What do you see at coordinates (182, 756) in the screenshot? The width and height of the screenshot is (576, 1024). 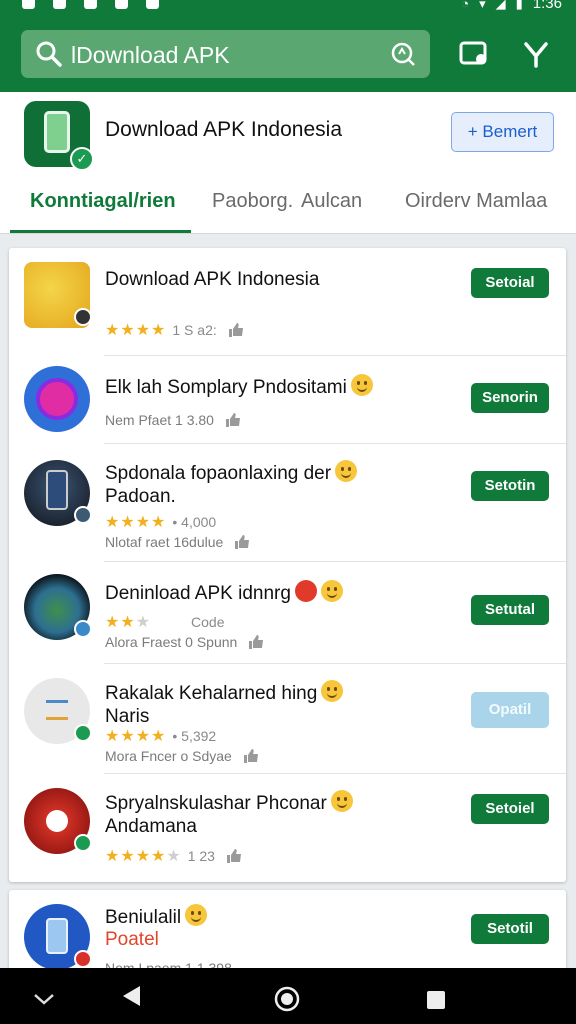 I see `app-meta: Mora Fncer o Sdyae` at bounding box center [182, 756].